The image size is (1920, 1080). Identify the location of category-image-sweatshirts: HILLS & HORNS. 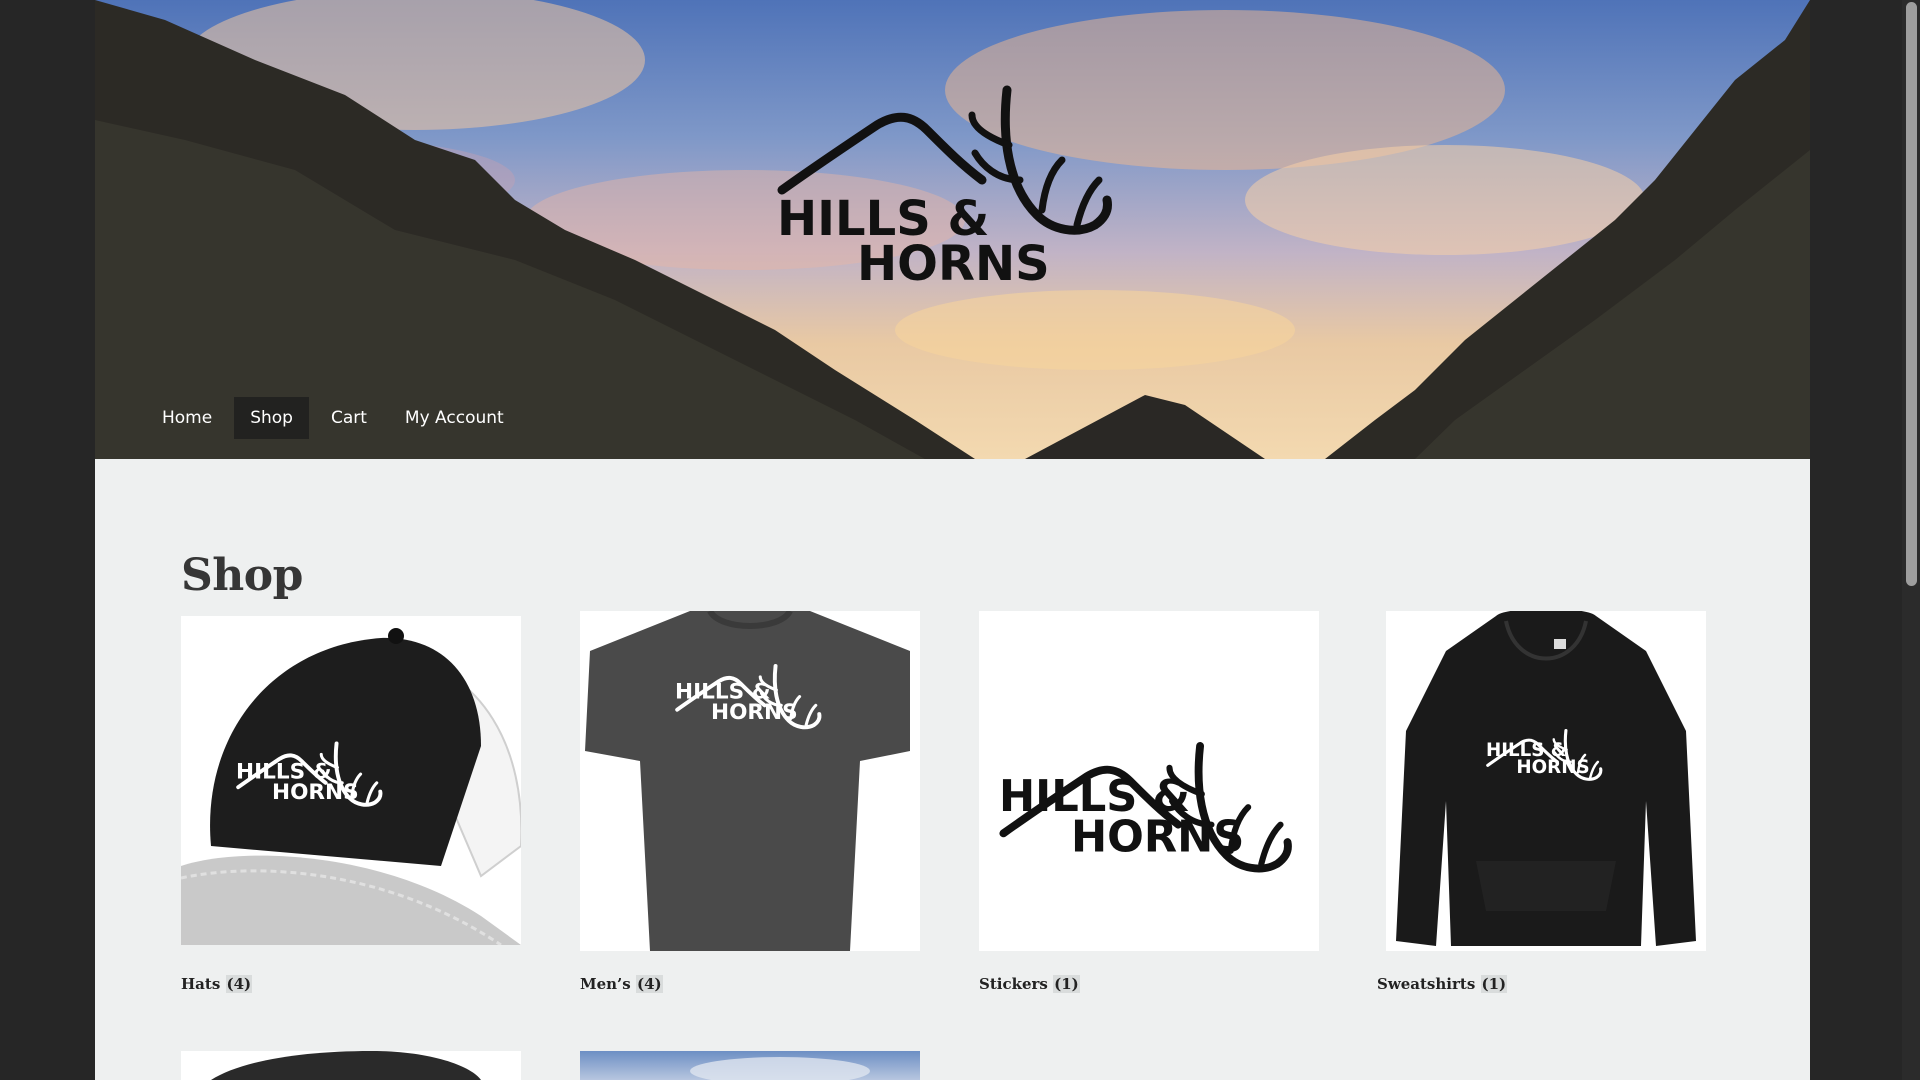
(1546, 781).